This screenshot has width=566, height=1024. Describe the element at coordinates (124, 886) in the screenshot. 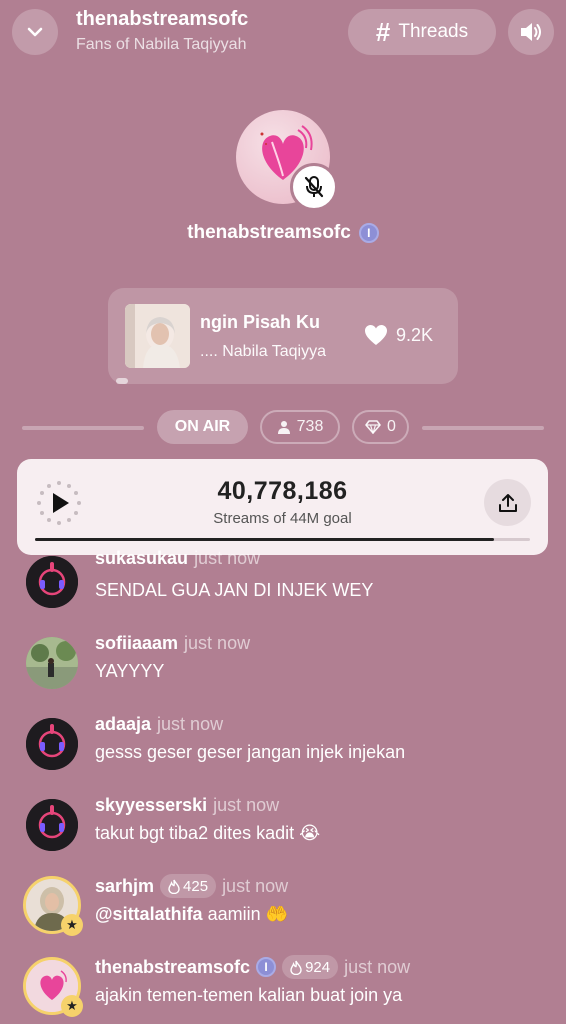

I see `message-username: sarhjm` at that location.